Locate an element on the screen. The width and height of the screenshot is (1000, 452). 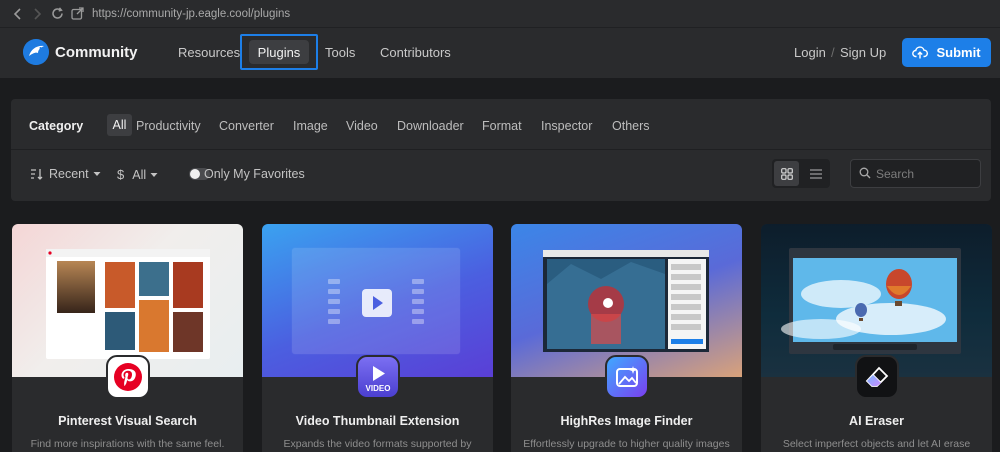
sort-label: Recent is located at coordinates (69, 174).